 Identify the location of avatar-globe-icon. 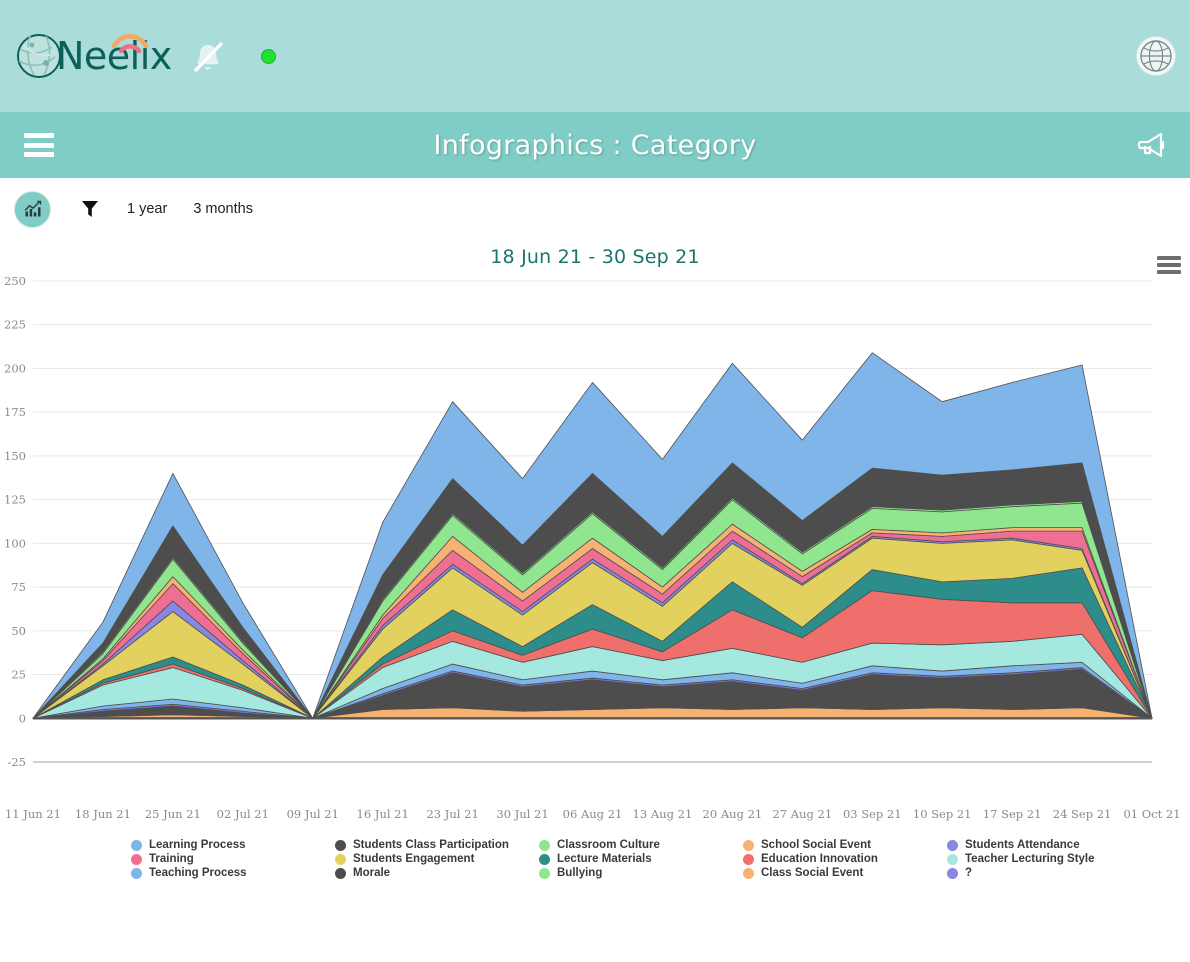
(1156, 56).